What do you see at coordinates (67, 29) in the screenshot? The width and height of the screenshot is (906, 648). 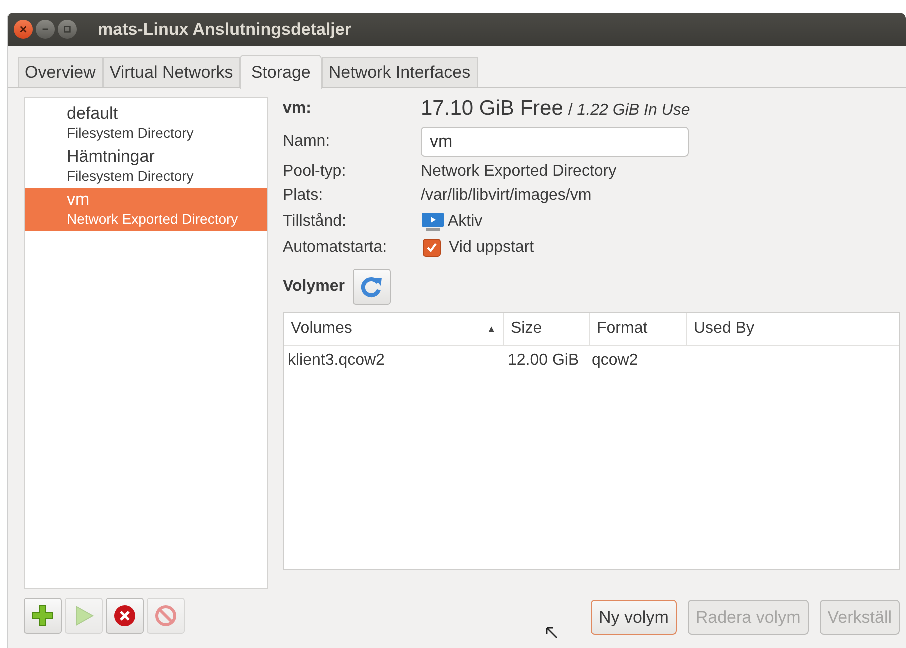 I see `maximize-icon` at bounding box center [67, 29].